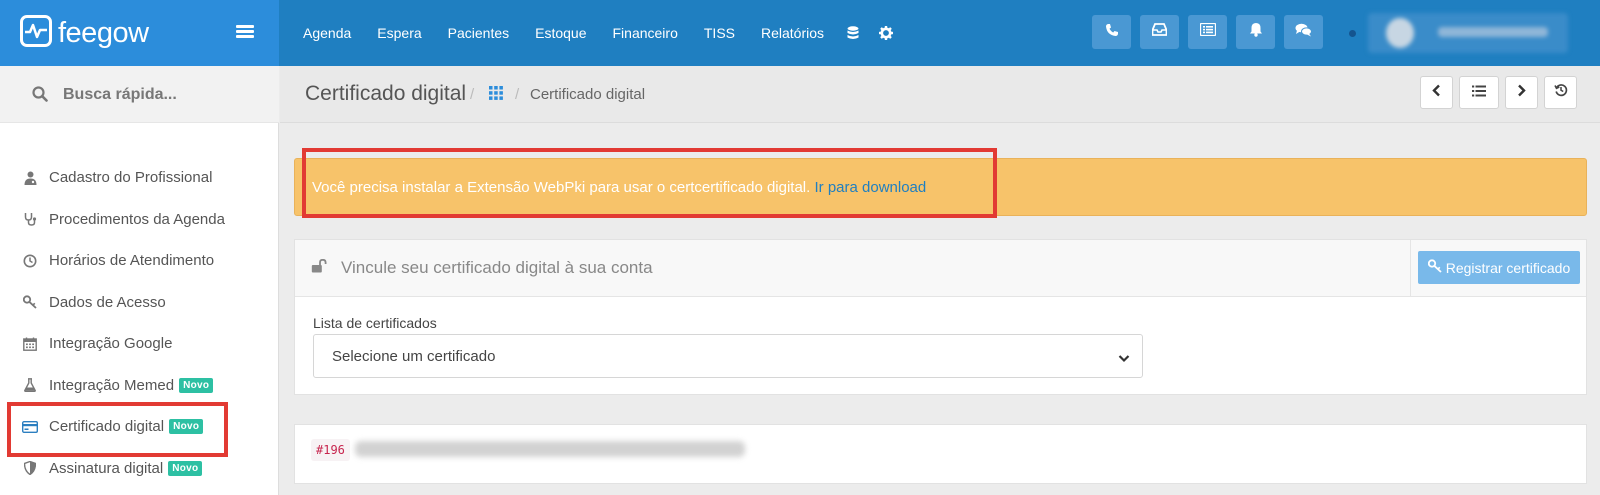 This screenshot has height=495, width=1600. I want to click on phone-button, so click(1111, 32).